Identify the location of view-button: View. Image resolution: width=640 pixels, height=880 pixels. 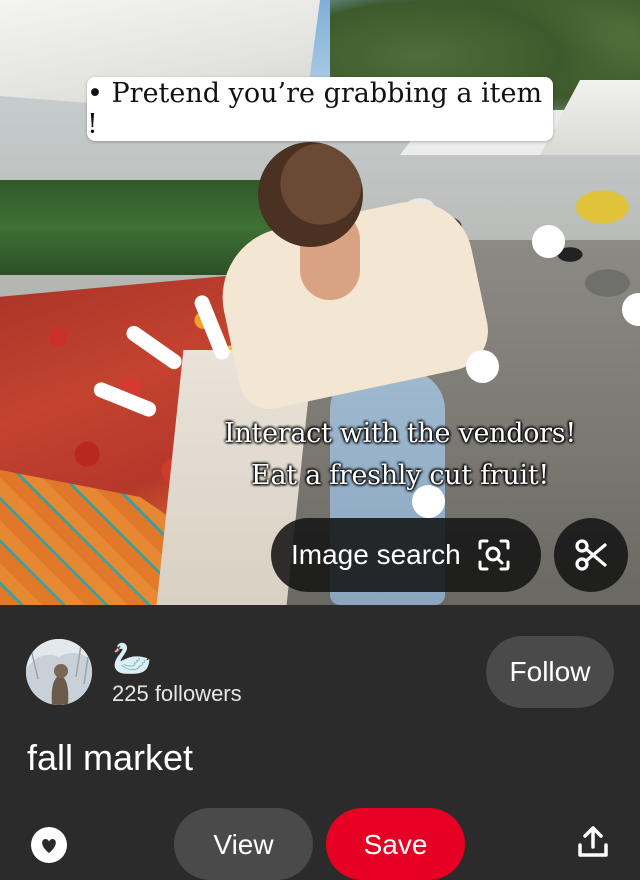
(243, 844).